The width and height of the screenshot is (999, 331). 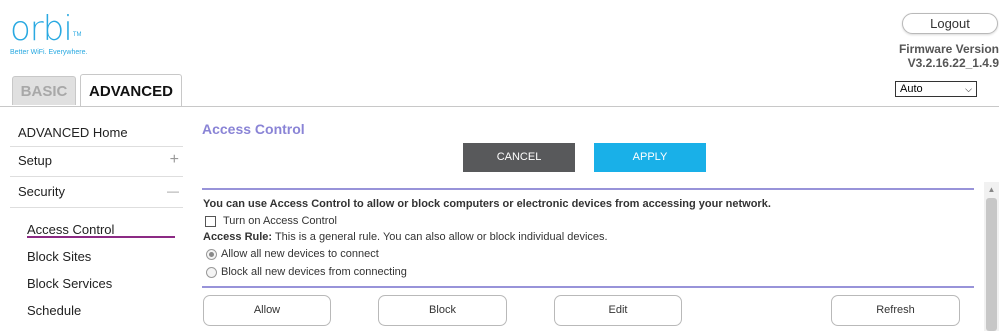 What do you see at coordinates (210, 221) in the screenshot?
I see `turn-on-access-control-checkbox` at bounding box center [210, 221].